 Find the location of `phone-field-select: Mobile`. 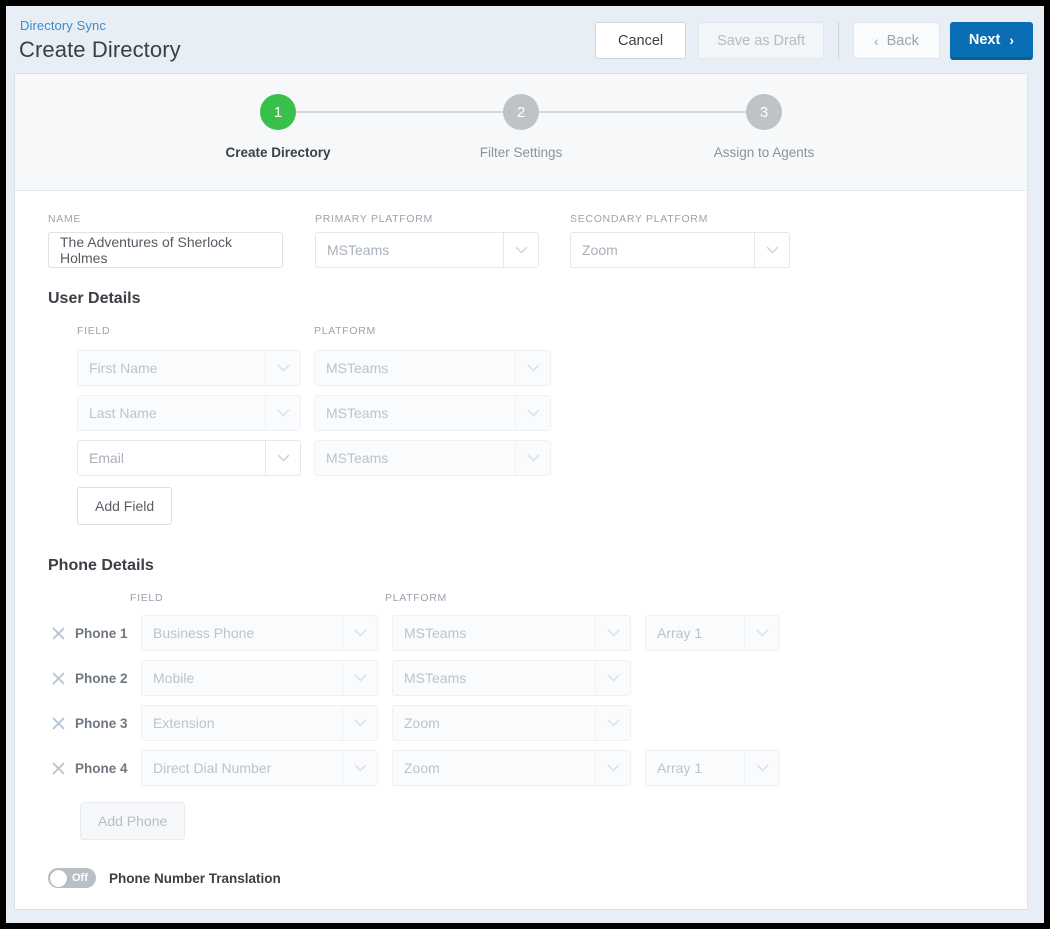

phone-field-select: Mobile is located at coordinates (259, 678).